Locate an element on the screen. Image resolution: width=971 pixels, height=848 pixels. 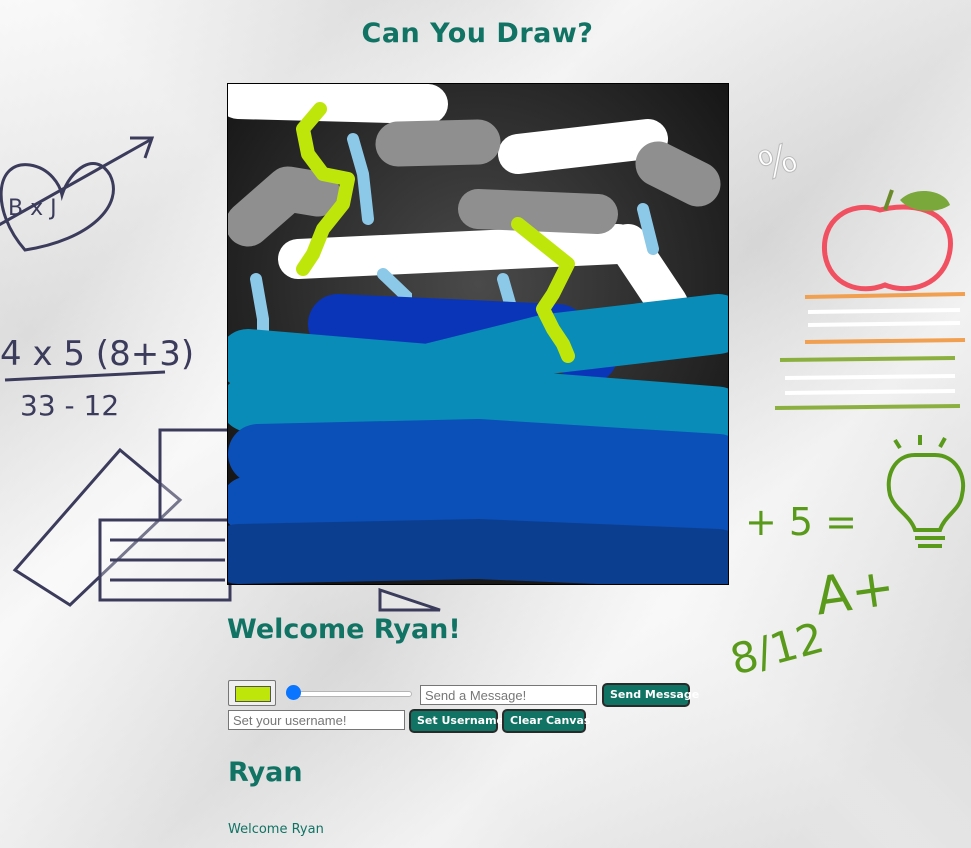
math-line2: 33 - 12 is located at coordinates (69, 405).